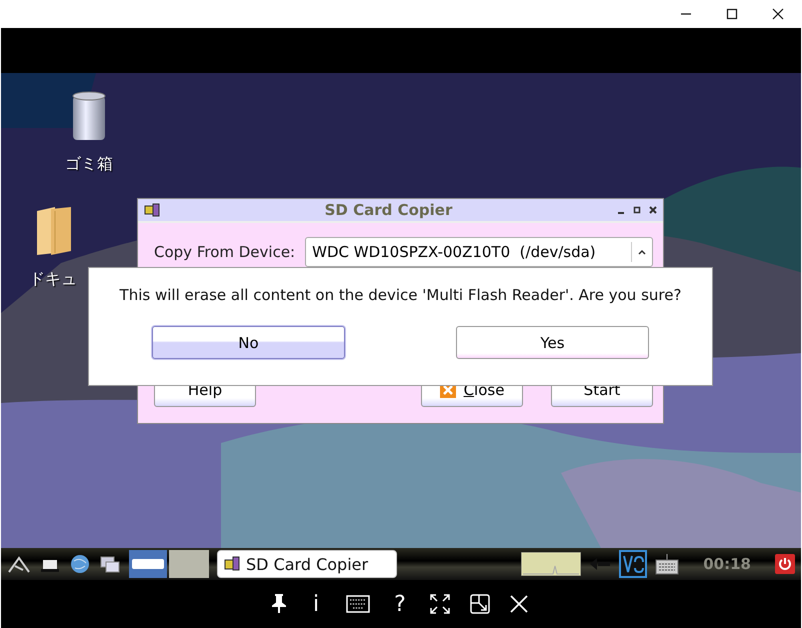 The image size is (802, 628). What do you see at coordinates (307, 564) in the screenshot?
I see `taskbar-task: SD Card Copier` at bounding box center [307, 564].